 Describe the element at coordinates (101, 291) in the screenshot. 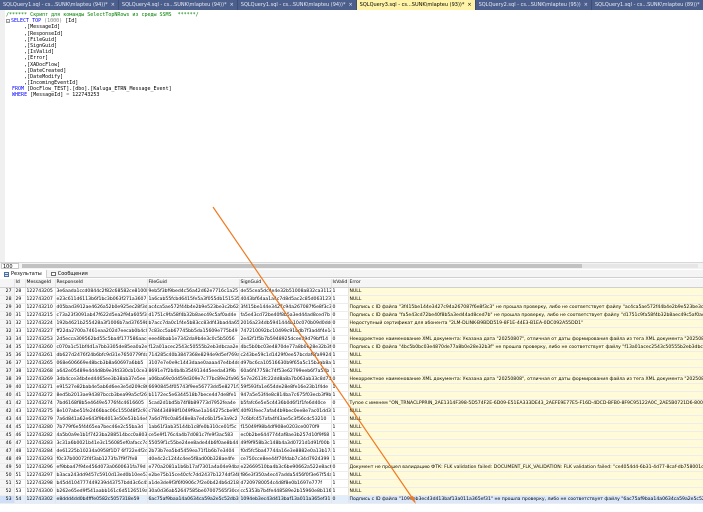

I see `cell-responseid: 3e6aada1ccd0844c2f82c68582ce8100b` at that location.